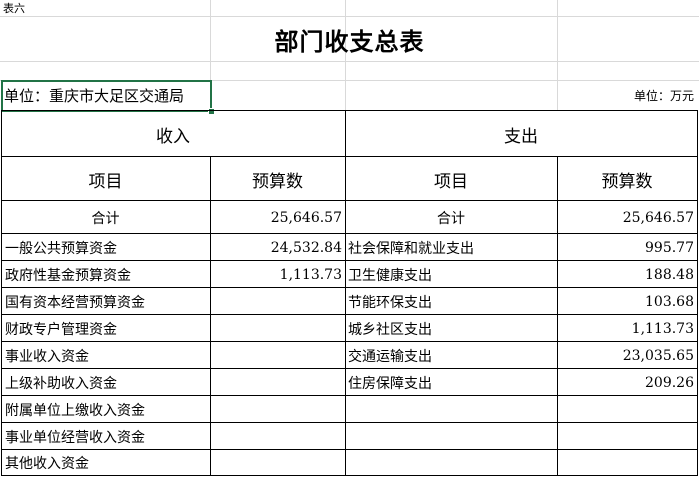  Describe the element at coordinates (14, 8) in the screenshot. I see `sheet-label: 表六` at that location.